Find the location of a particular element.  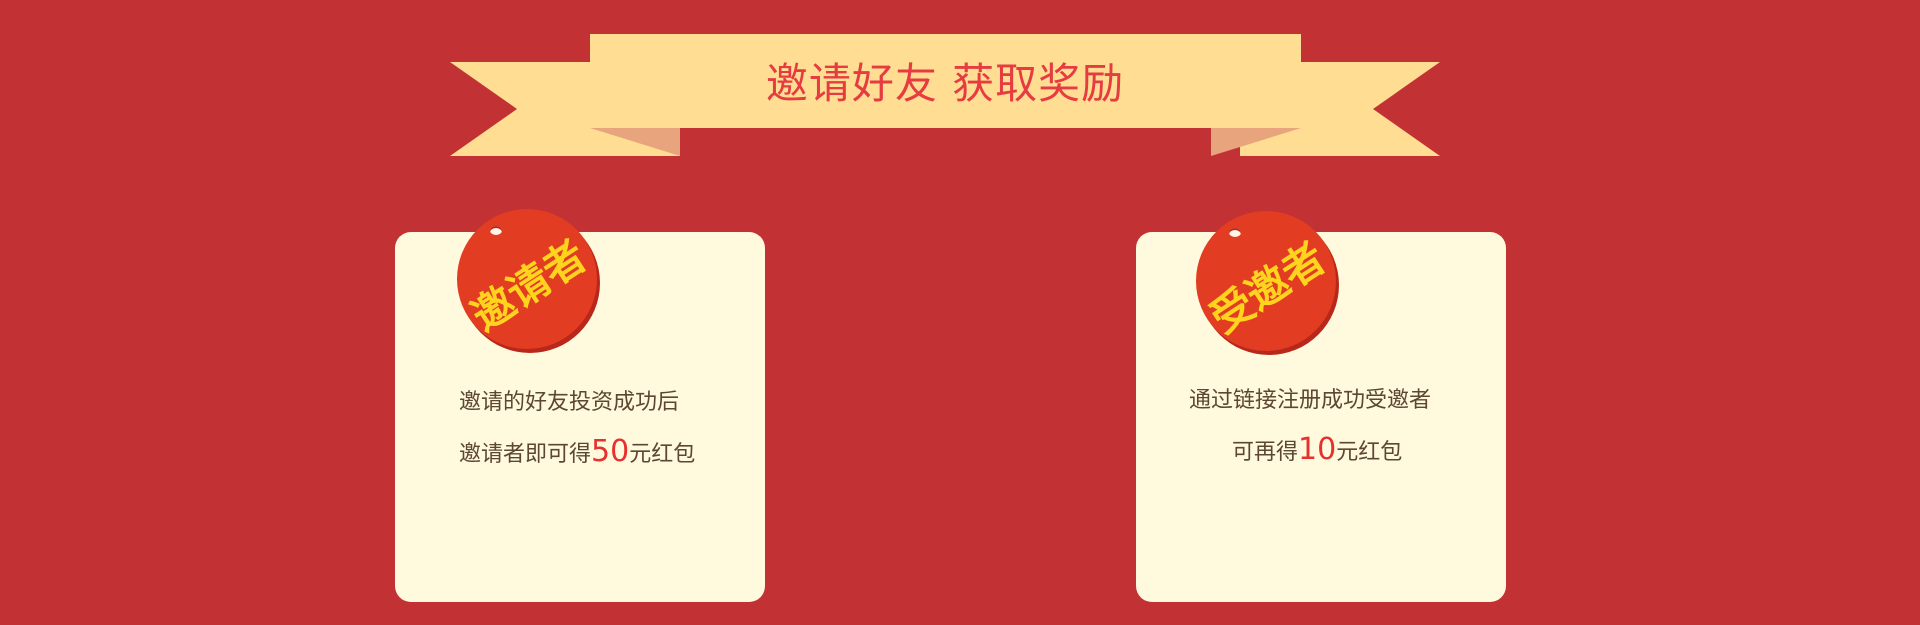

inviter-reward-suffix: 元红包 is located at coordinates (662, 454).